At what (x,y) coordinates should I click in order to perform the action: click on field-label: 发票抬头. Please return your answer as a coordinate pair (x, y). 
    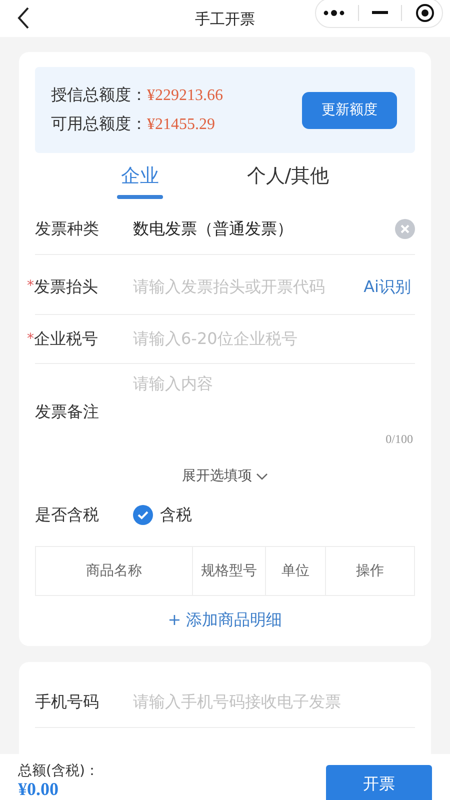
    Looking at the image, I should click on (66, 287).